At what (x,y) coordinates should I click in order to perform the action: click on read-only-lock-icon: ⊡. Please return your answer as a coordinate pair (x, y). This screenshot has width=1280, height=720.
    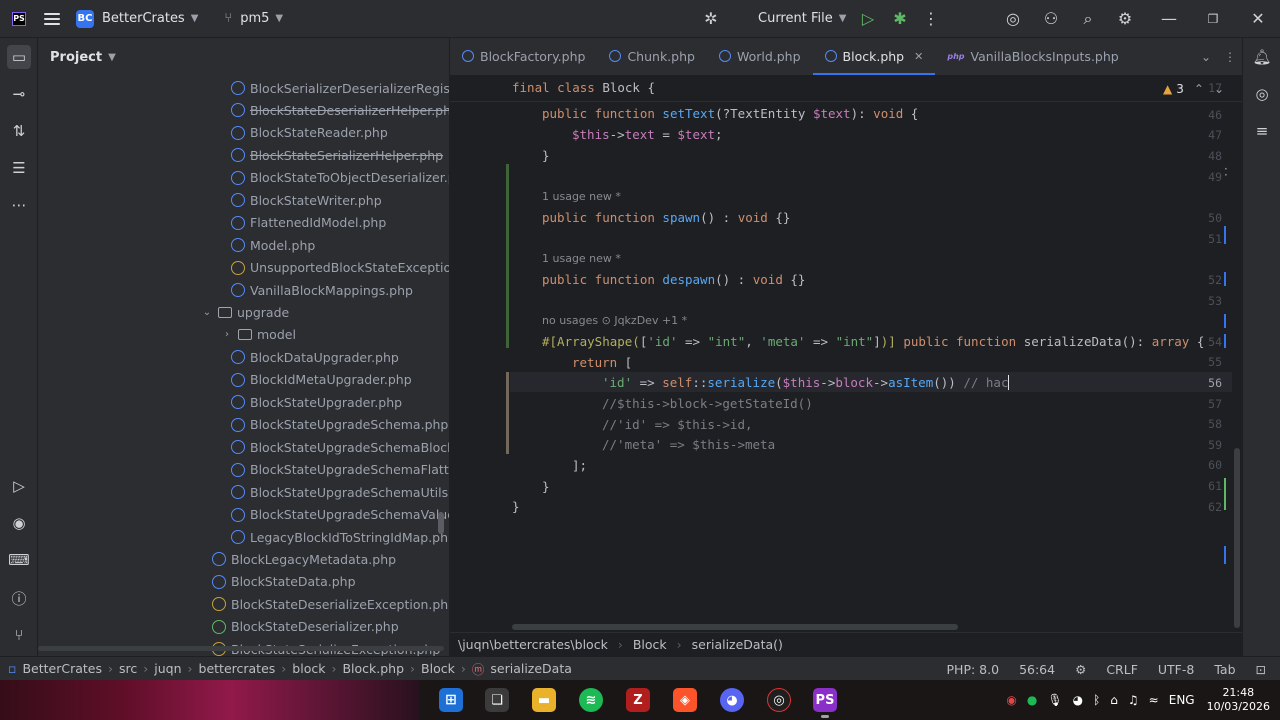
    Looking at the image, I should click on (1261, 669).